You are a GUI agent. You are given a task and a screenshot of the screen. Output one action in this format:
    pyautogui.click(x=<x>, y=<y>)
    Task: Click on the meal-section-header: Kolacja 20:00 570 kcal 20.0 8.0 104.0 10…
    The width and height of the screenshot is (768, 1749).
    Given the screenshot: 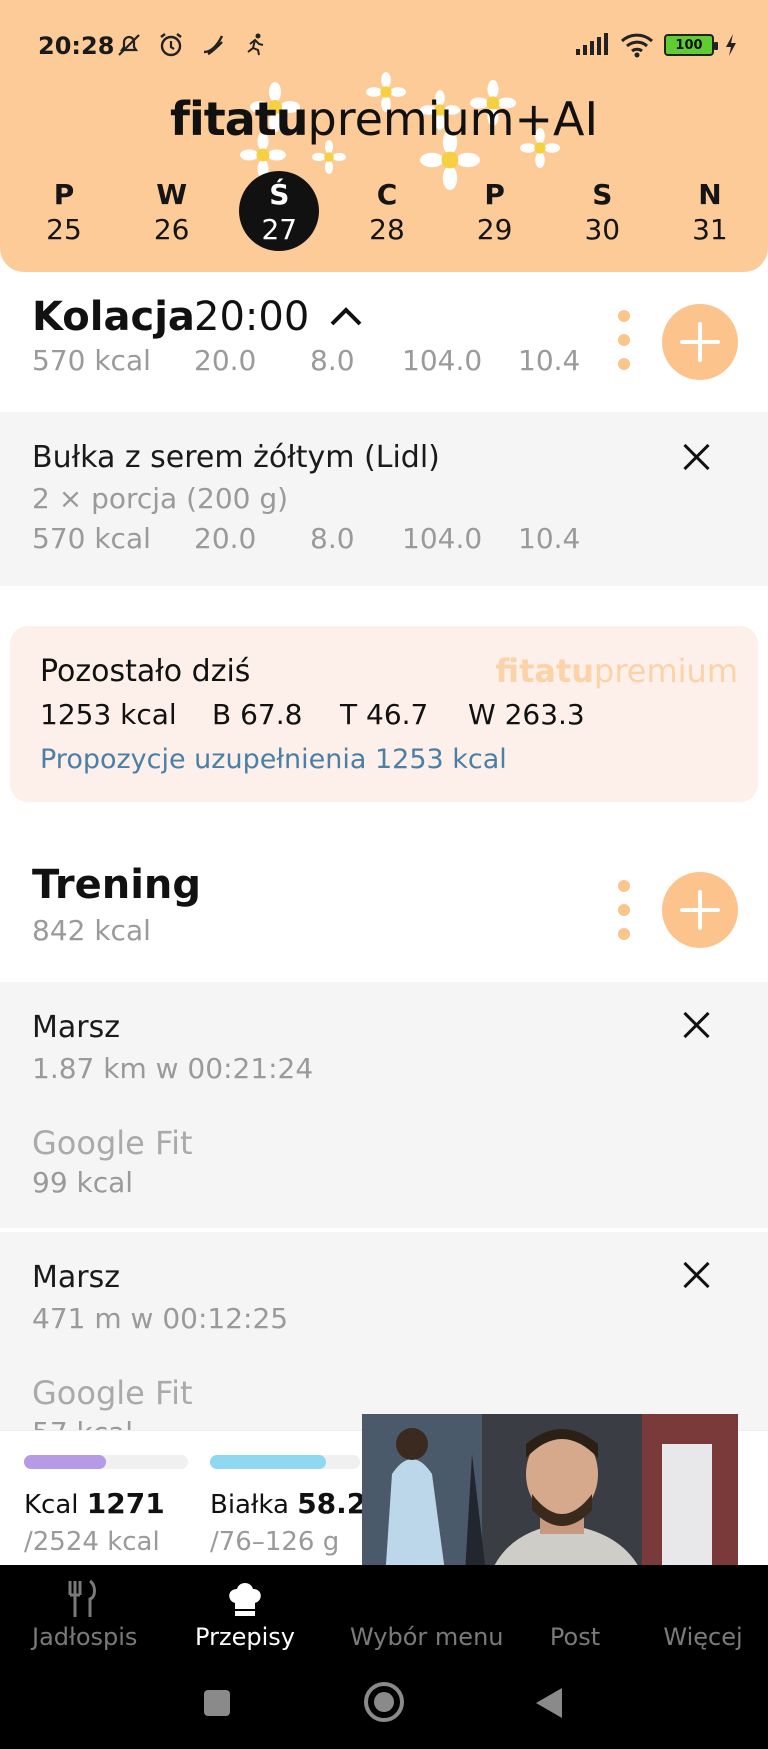 What is the action you would take?
    pyautogui.click(x=384, y=342)
    